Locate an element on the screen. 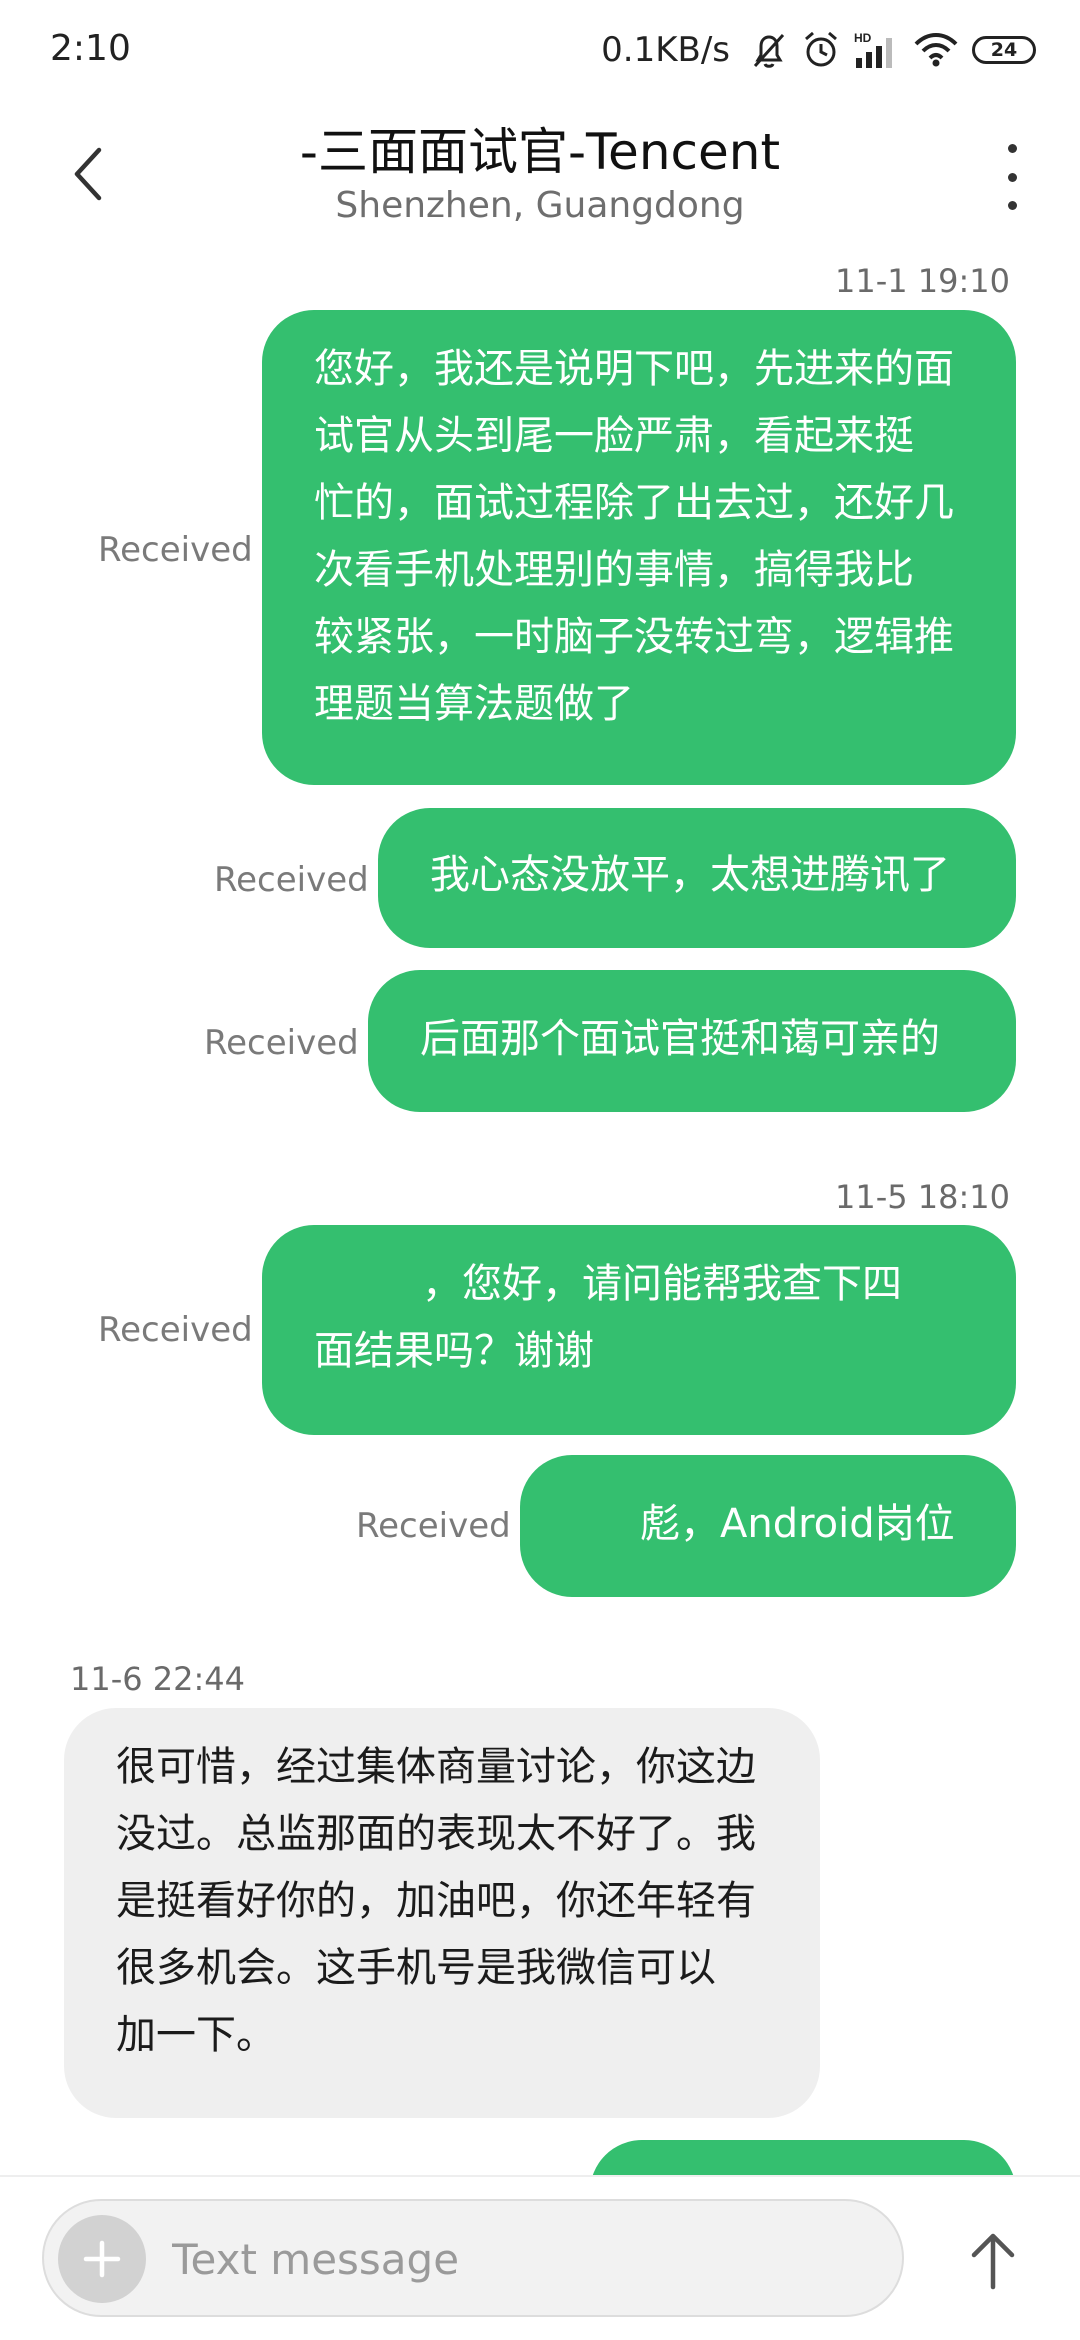 This screenshot has width=1080, height=2340. message-text-line: 面结果吗？谢谢 is located at coordinates (454, 1351).